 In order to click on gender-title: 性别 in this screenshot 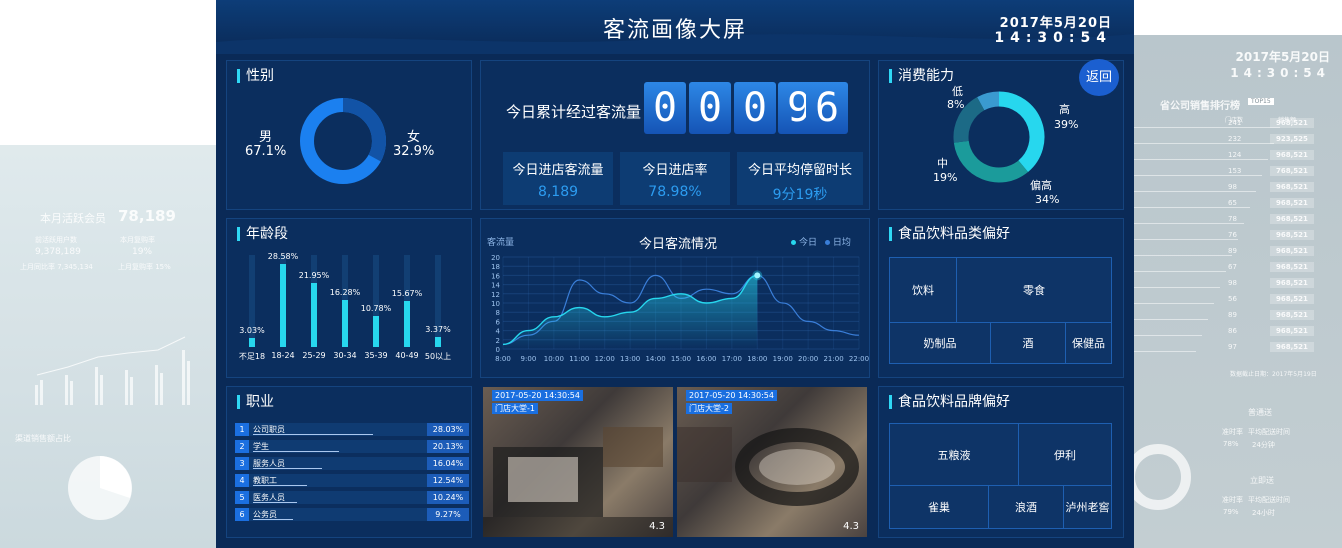, I will do `click(255, 76)`.